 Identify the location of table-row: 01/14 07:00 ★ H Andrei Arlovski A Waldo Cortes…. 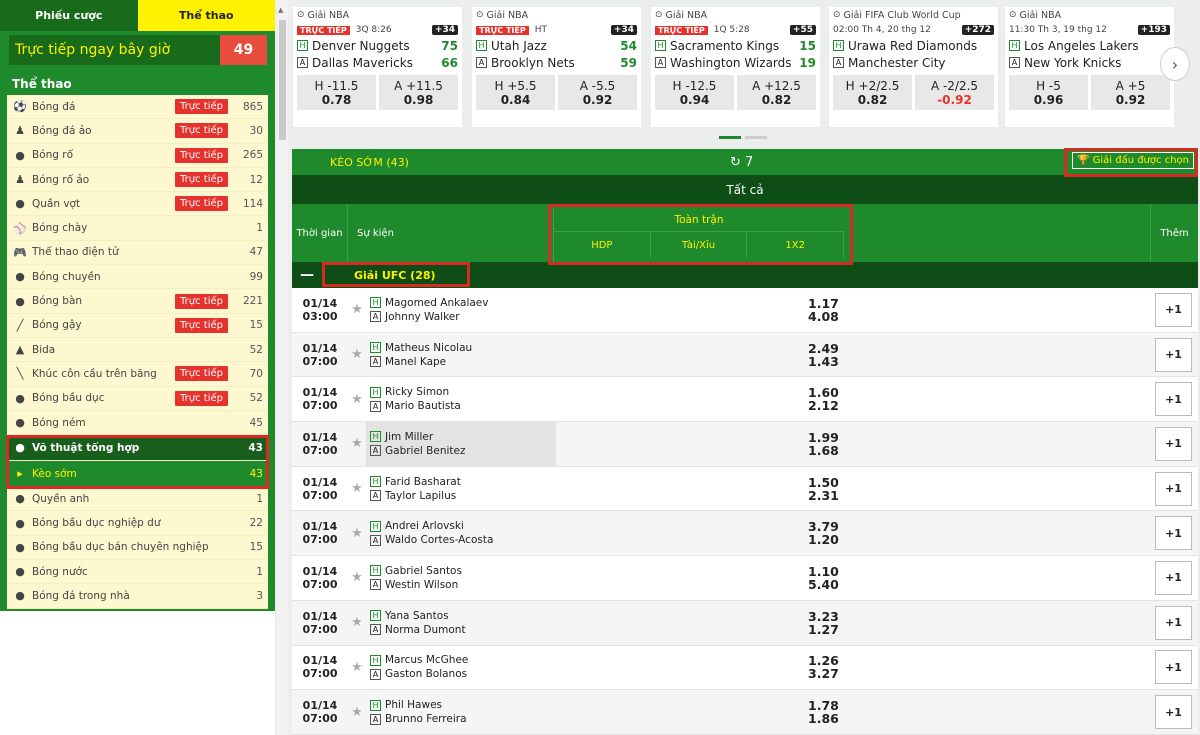
(745, 534).